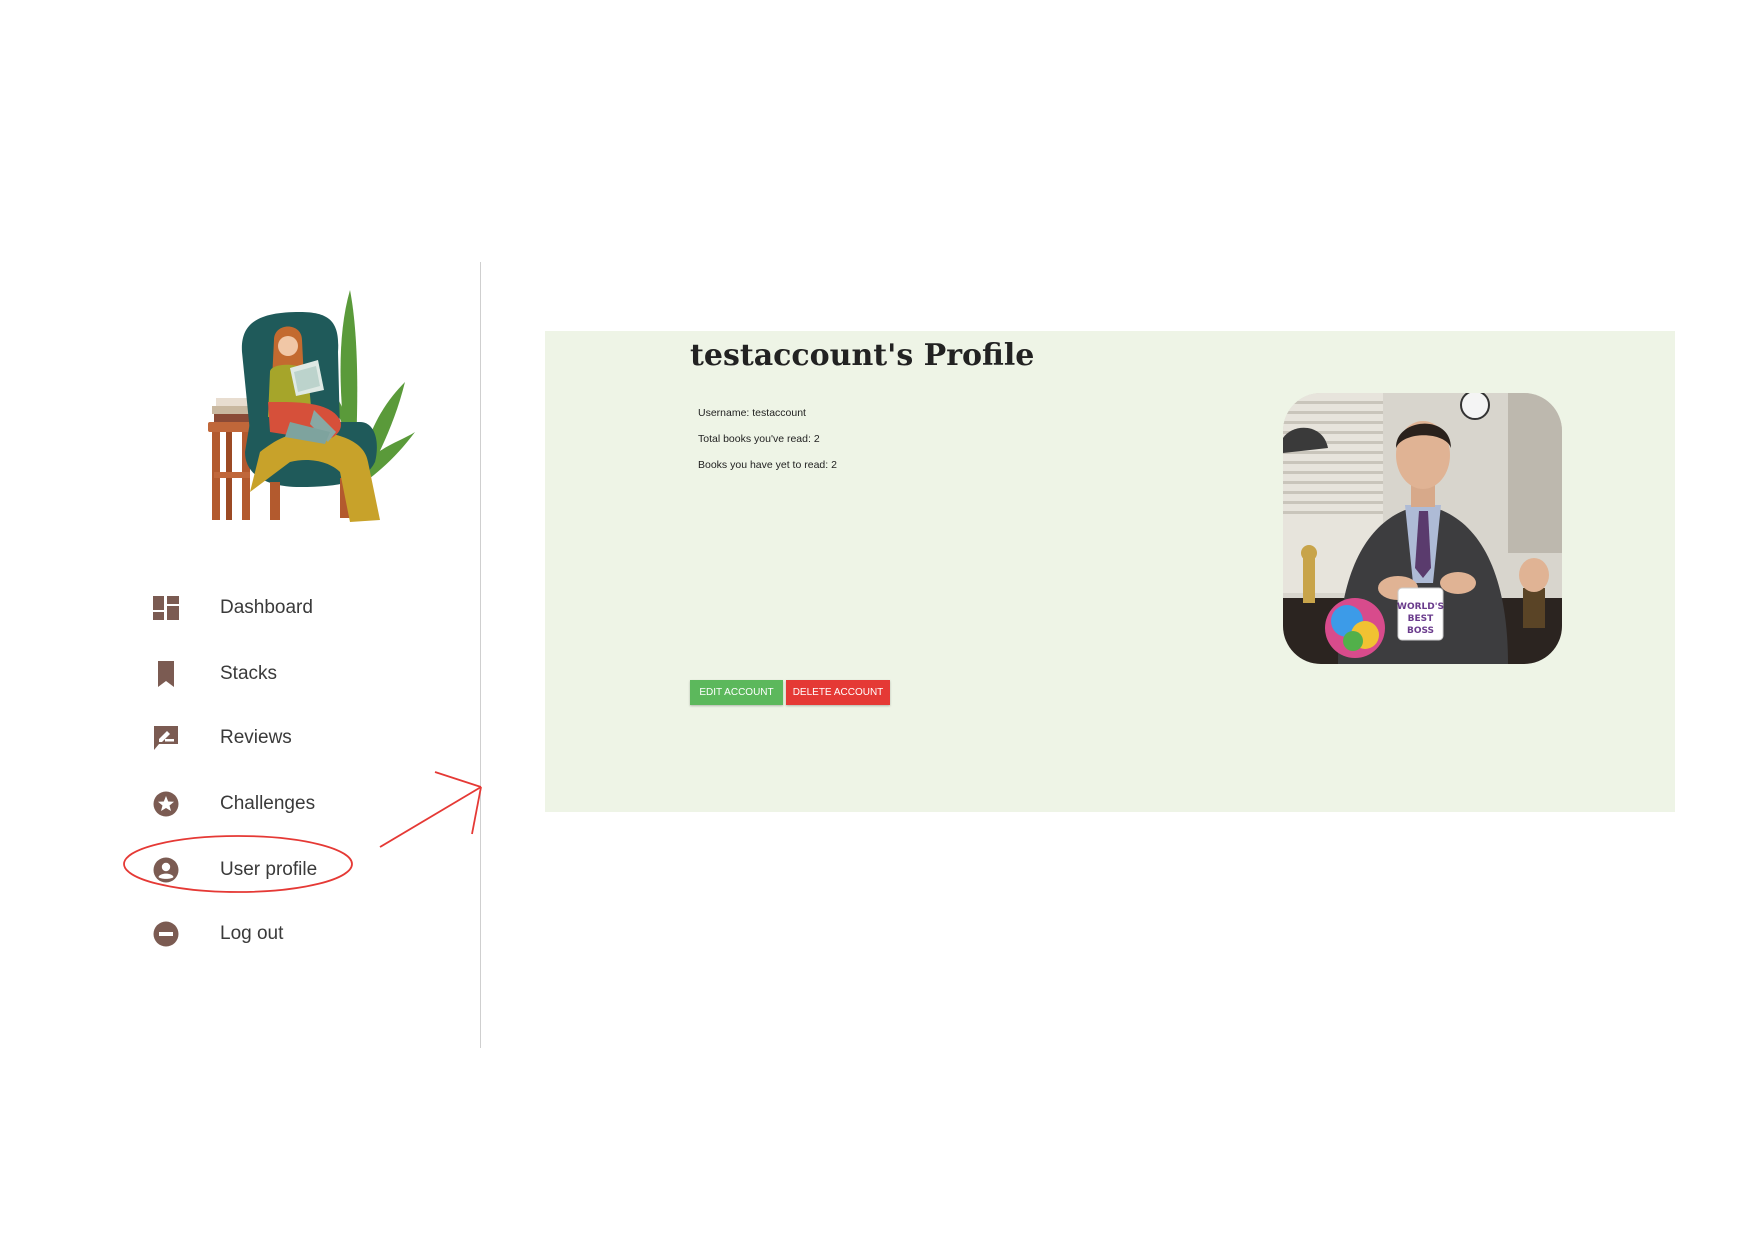 This screenshot has width=1739, height=1234. What do you see at coordinates (213, 674) in the screenshot?
I see `sidebar-item-stacks: Stacks` at bounding box center [213, 674].